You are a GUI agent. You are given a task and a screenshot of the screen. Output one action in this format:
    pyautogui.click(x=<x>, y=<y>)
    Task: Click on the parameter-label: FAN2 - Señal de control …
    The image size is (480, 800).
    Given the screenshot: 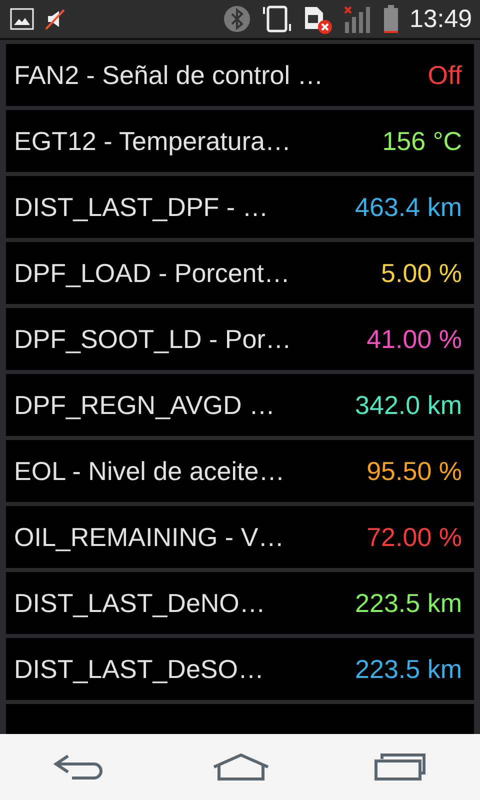 What is the action you would take?
    pyautogui.click(x=169, y=75)
    